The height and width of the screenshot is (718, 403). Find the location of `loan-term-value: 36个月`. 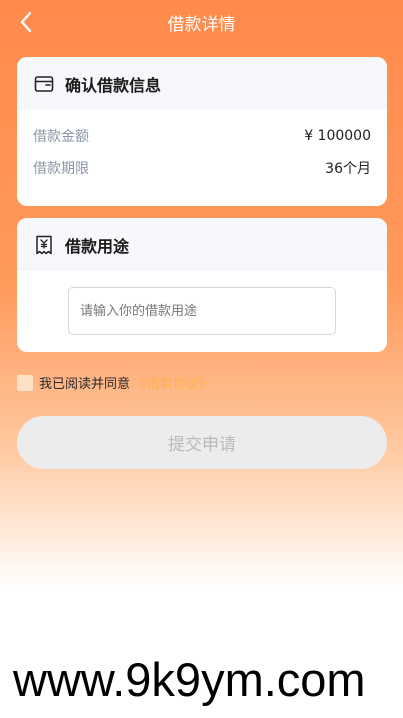

loan-term-value: 36个月 is located at coordinates (348, 169).